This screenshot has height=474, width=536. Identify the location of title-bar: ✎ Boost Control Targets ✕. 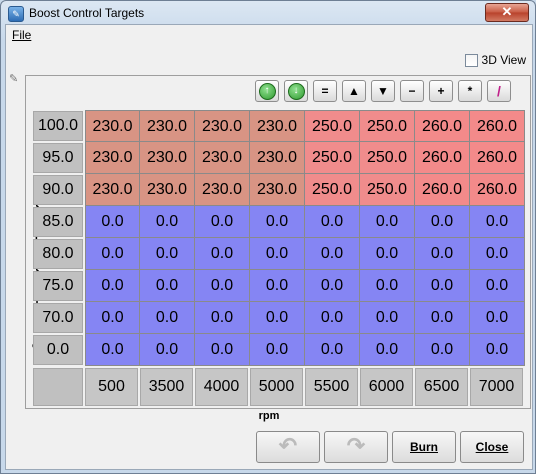
(268, 13).